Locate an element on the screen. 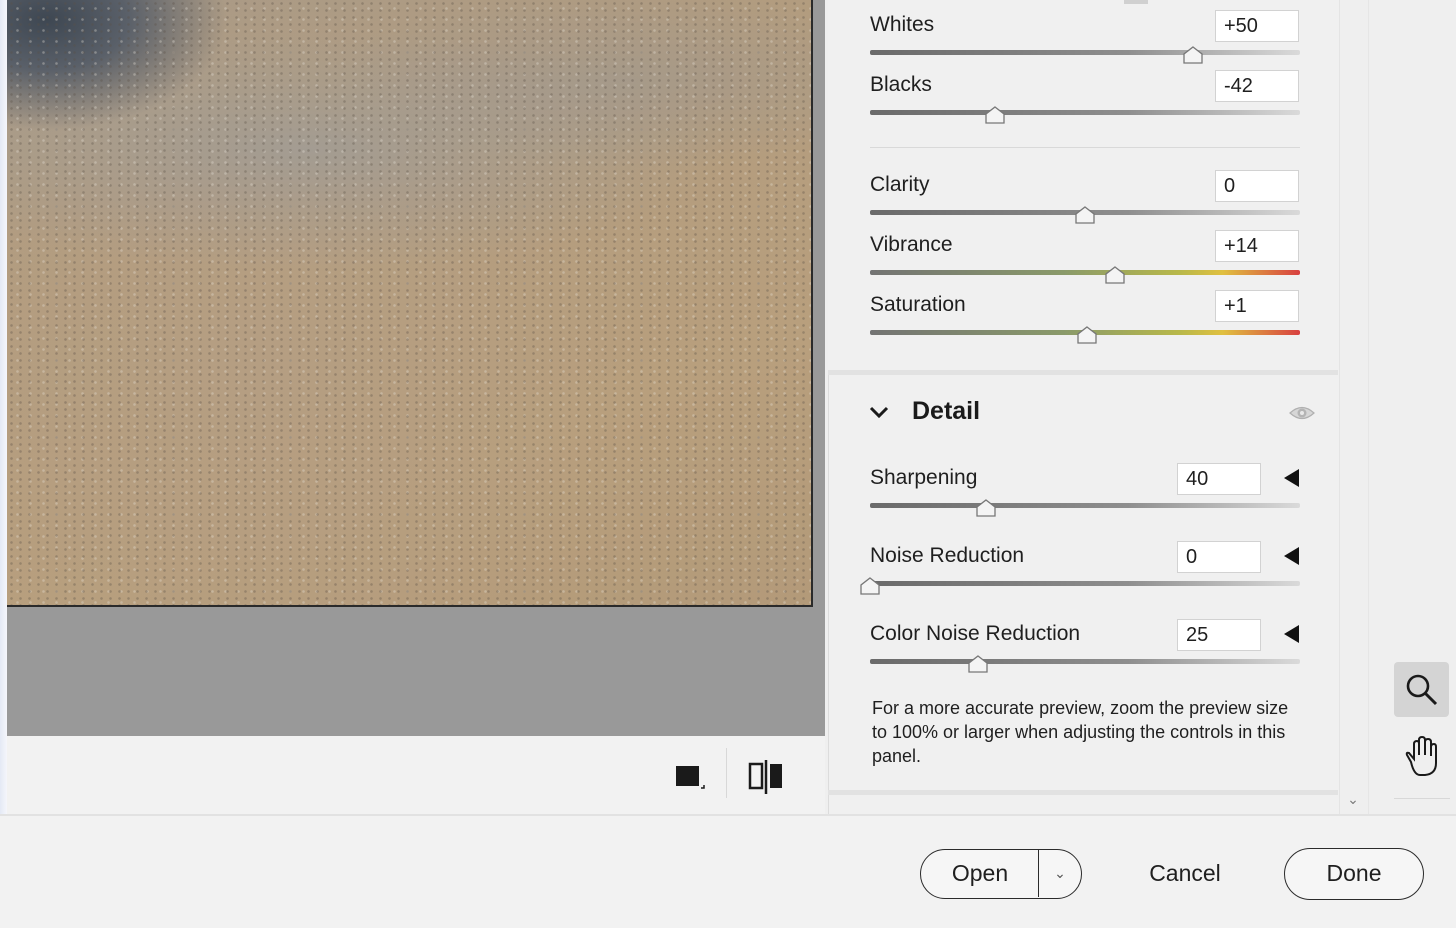  tools-divider is located at coordinates (1422, 798).